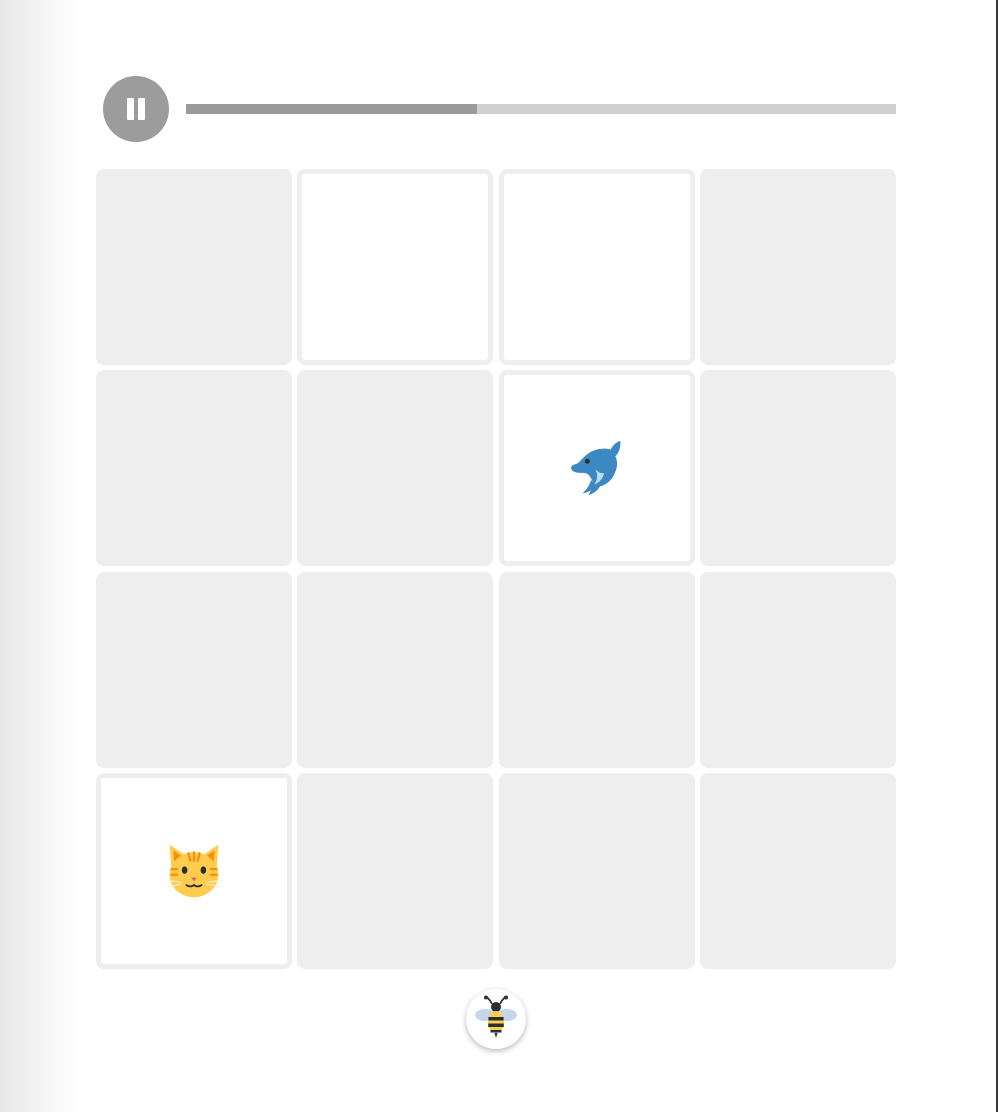 The height and width of the screenshot is (1112, 998). I want to click on bee-icon, so click(496, 1019).